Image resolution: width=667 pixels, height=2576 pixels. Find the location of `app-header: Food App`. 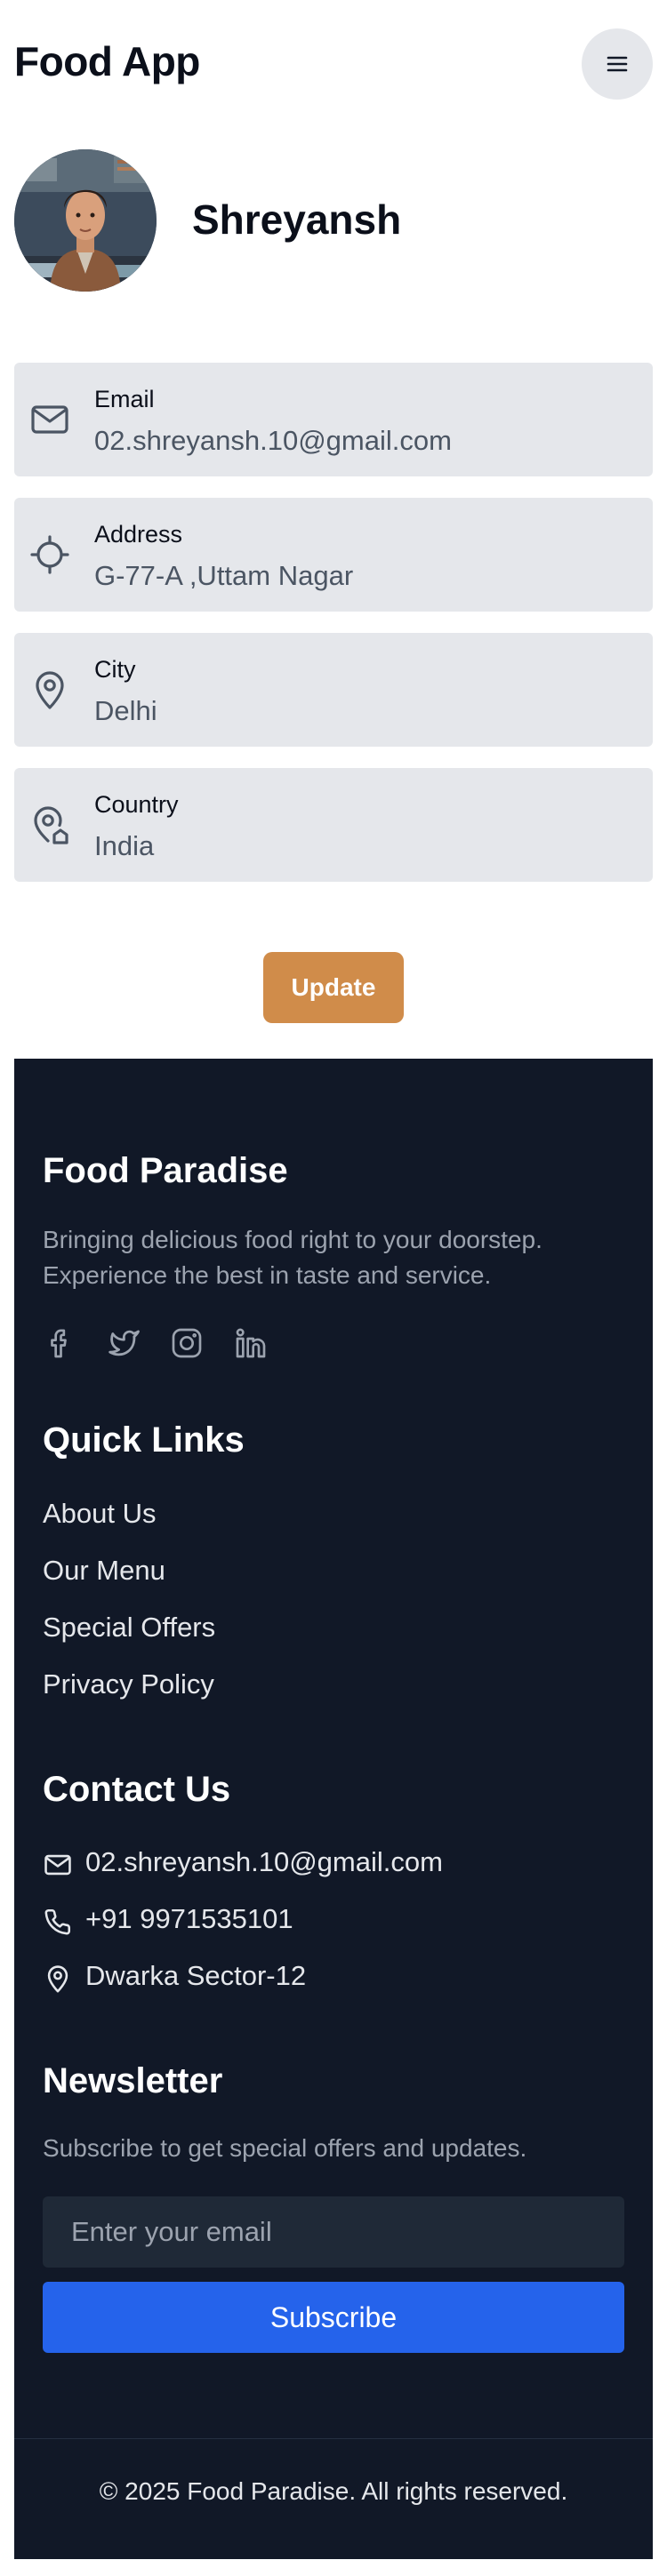

app-header: Food App is located at coordinates (333, 65).